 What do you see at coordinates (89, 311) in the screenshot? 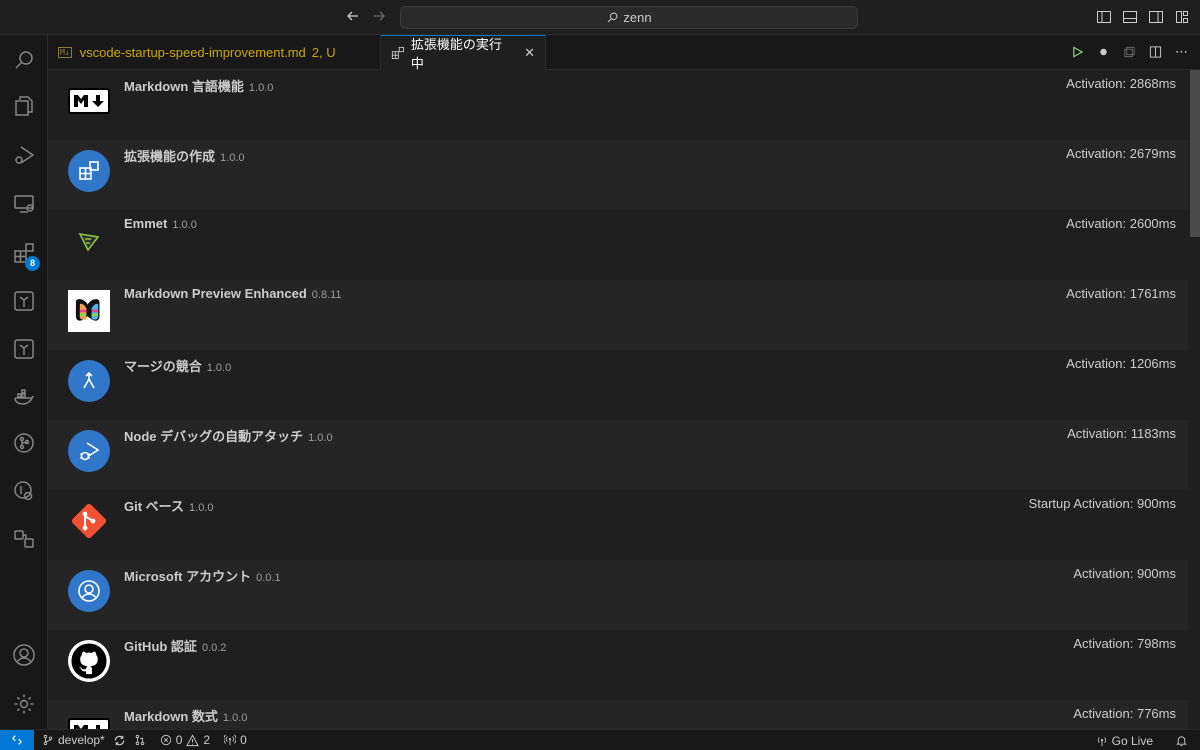
I see `mpe-icon` at bounding box center [89, 311].